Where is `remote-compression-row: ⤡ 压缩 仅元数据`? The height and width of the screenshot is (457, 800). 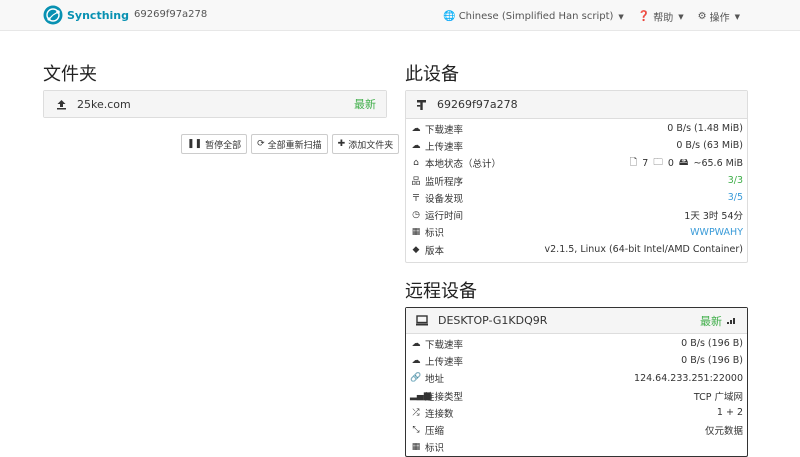
remote-compression-row: ⤡ 压缩 仅元数据 is located at coordinates (576, 429).